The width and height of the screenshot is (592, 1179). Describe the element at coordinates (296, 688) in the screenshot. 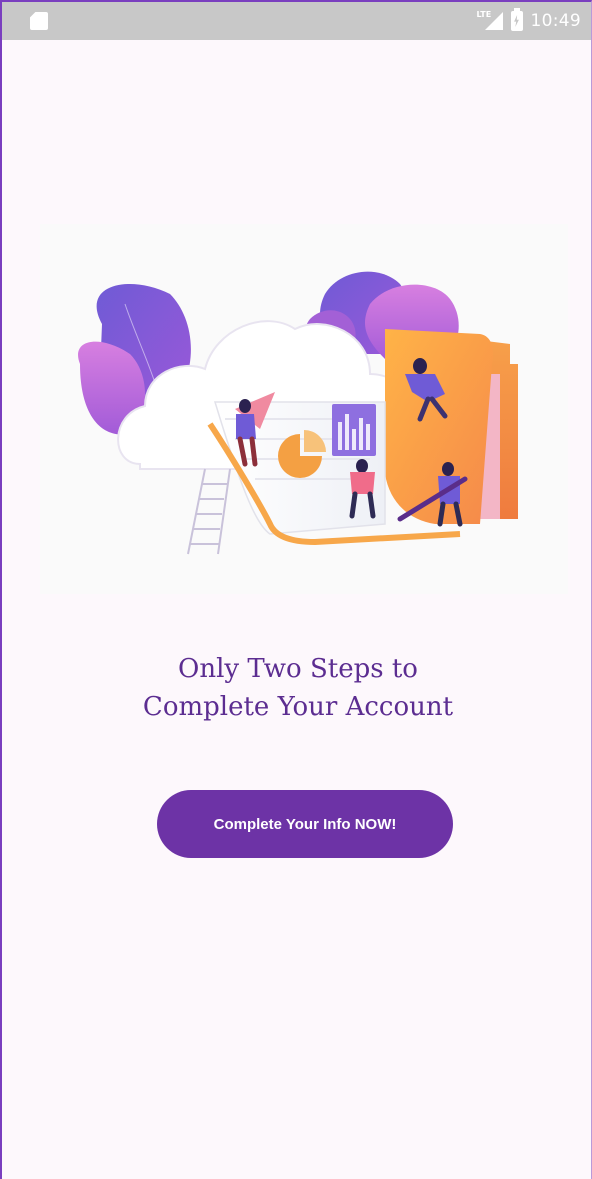

I see `onboarding-headline: Only Two Steps to Complete Your Account` at that location.